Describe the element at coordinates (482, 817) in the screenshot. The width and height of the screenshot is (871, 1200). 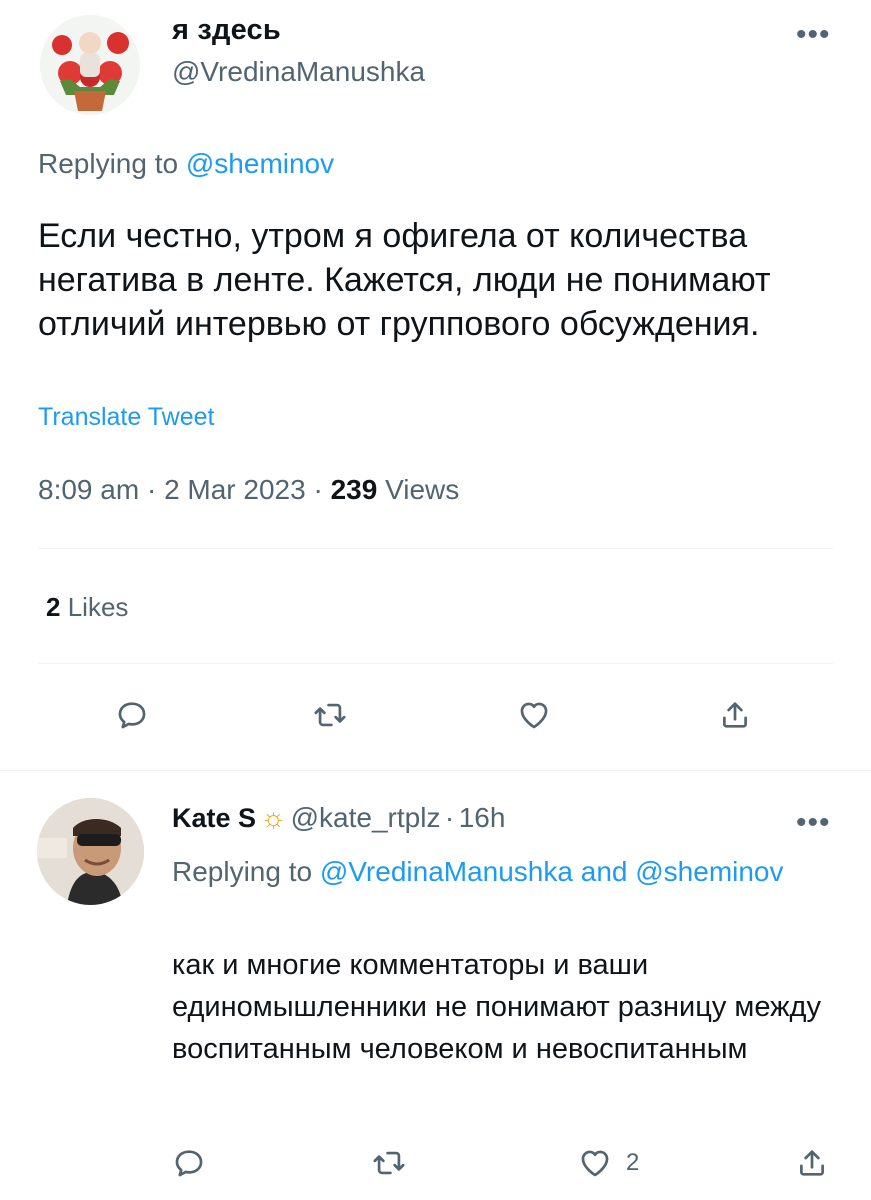
I see `tweet-time: 16h` at that location.